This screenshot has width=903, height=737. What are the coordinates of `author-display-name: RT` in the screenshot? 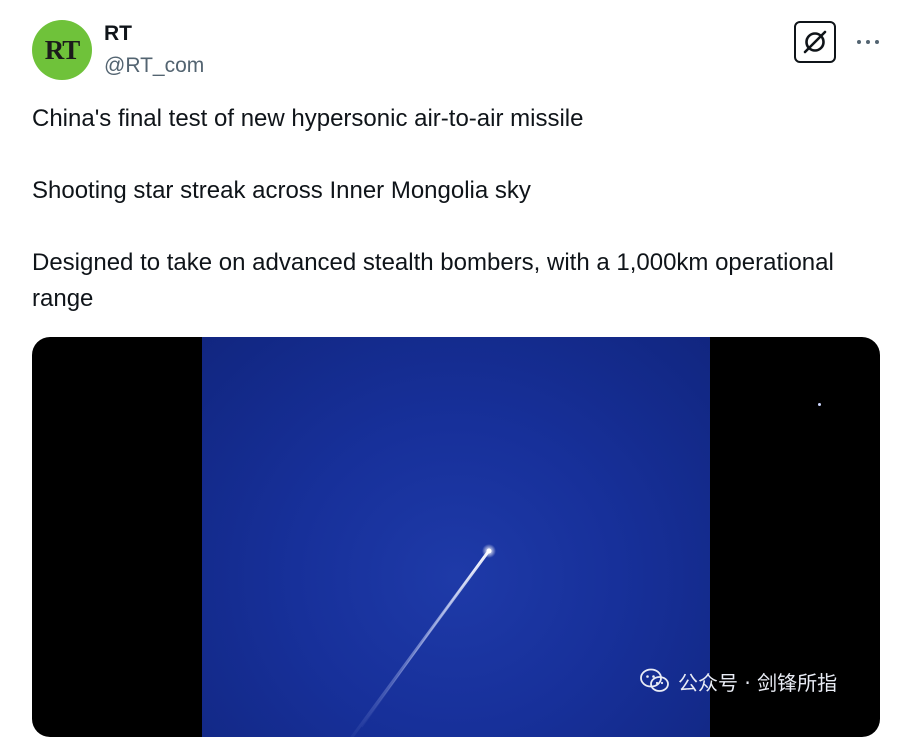 It's located at (118, 34).